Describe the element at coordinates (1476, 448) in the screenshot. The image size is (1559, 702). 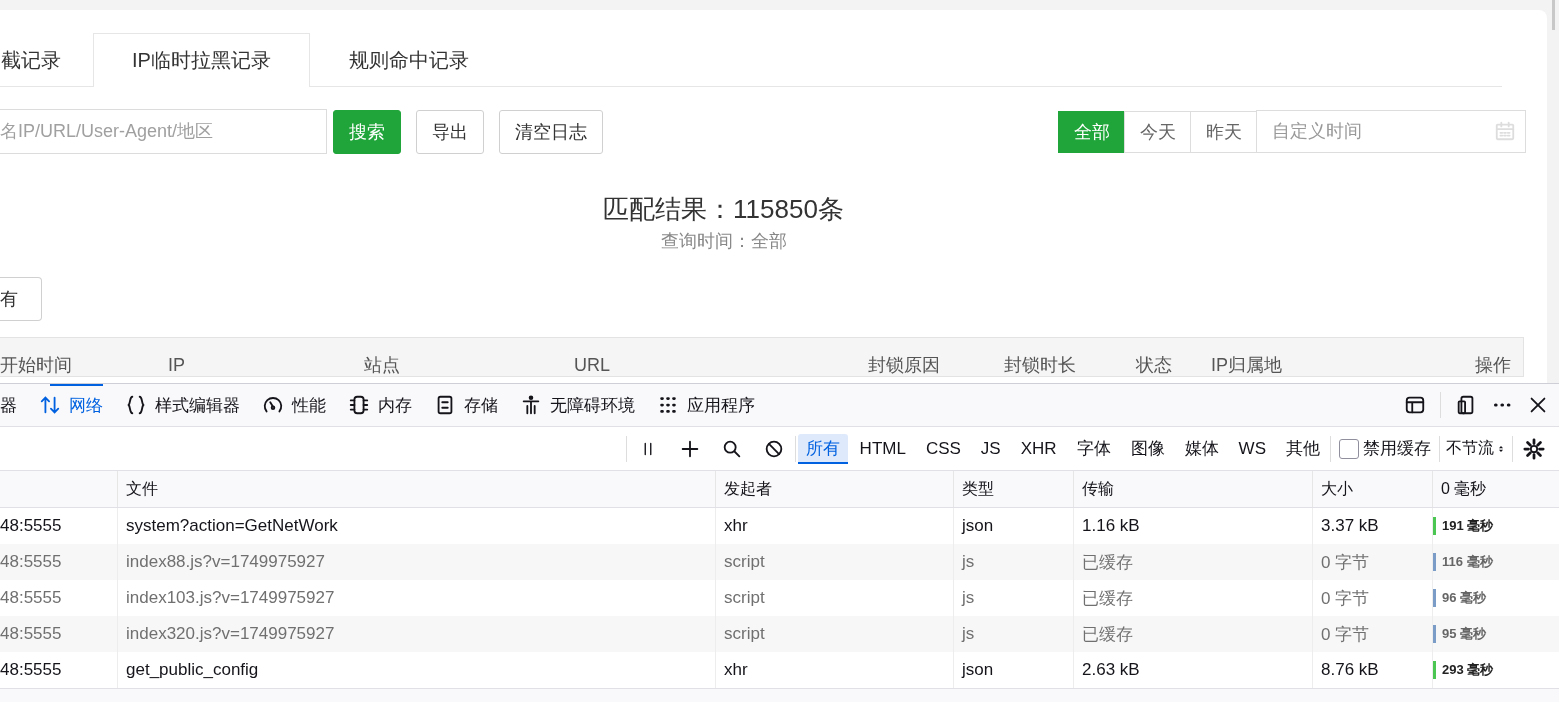
I see `throttle-select: 不节流` at that location.